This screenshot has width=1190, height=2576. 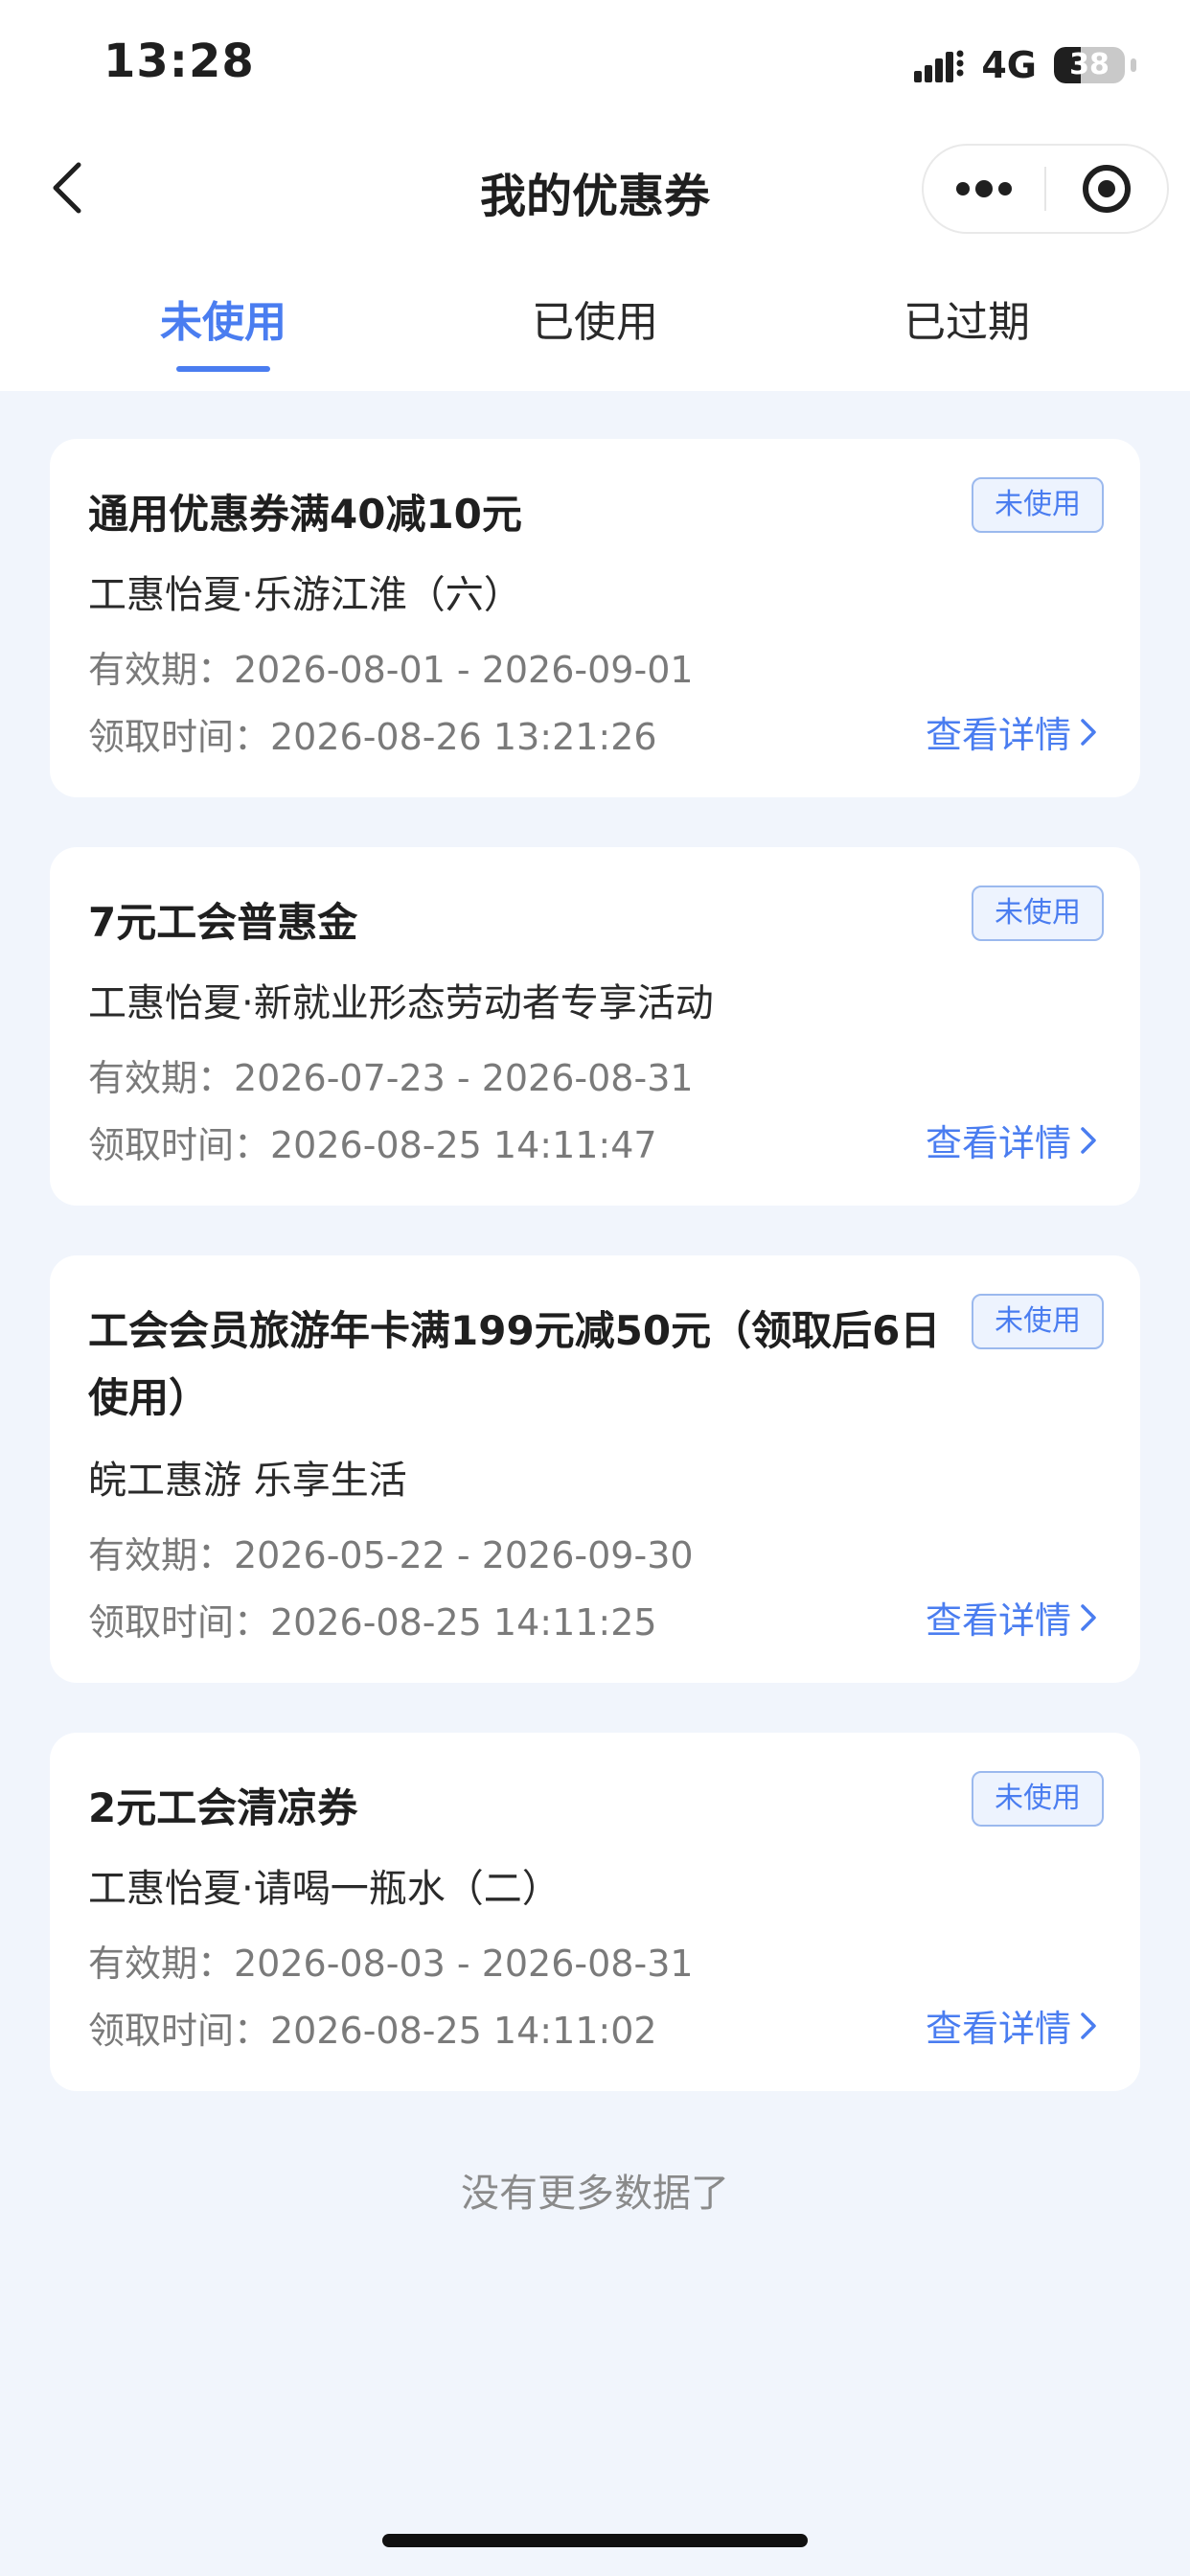 What do you see at coordinates (1133, 65) in the screenshot?
I see `battery-cap` at bounding box center [1133, 65].